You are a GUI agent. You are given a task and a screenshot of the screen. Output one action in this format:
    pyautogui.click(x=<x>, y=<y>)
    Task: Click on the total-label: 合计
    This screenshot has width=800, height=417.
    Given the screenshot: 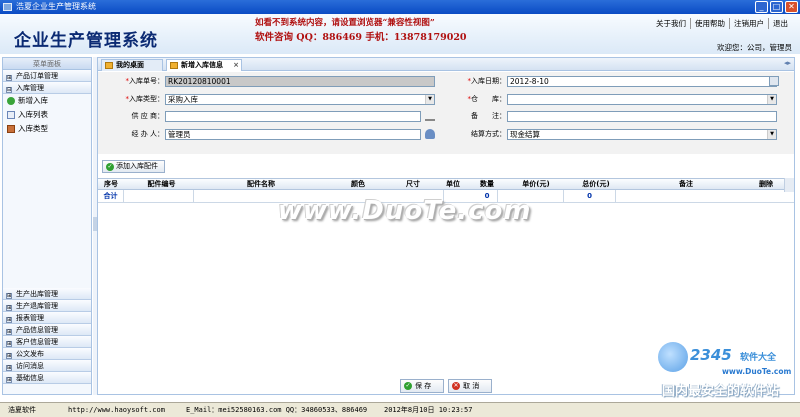 What is the action you would take?
    pyautogui.click(x=111, y=196)
    